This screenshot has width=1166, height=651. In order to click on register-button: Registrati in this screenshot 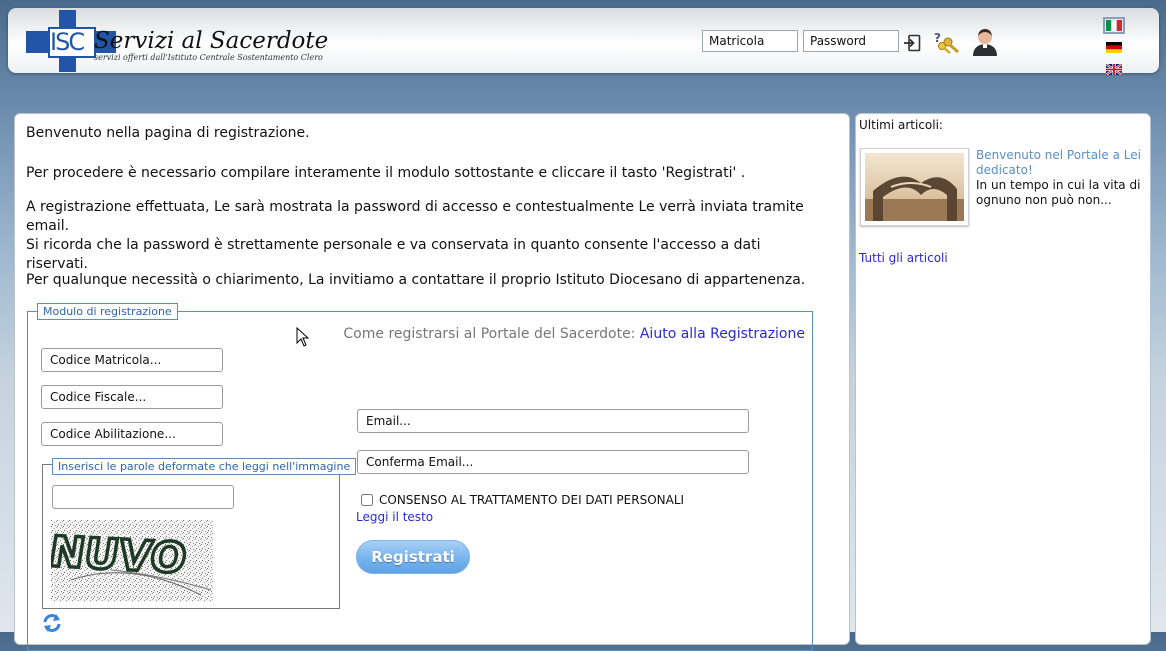, I will do `click(413, 557)`.